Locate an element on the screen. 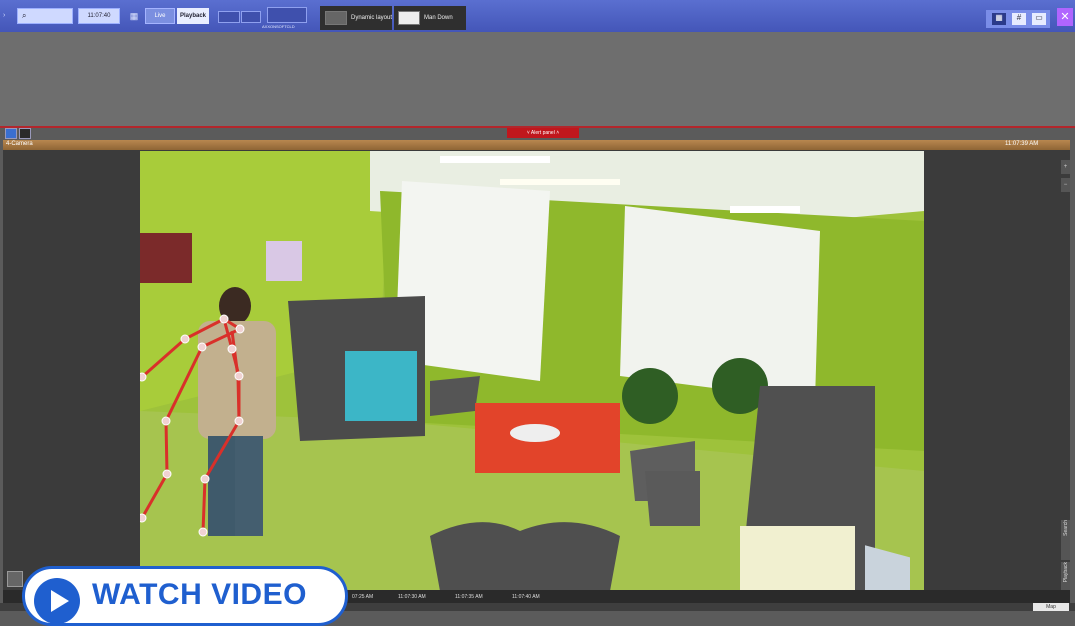  layout-view-switcher: ▦ # ▭ is located at coordinates (1018, 19).